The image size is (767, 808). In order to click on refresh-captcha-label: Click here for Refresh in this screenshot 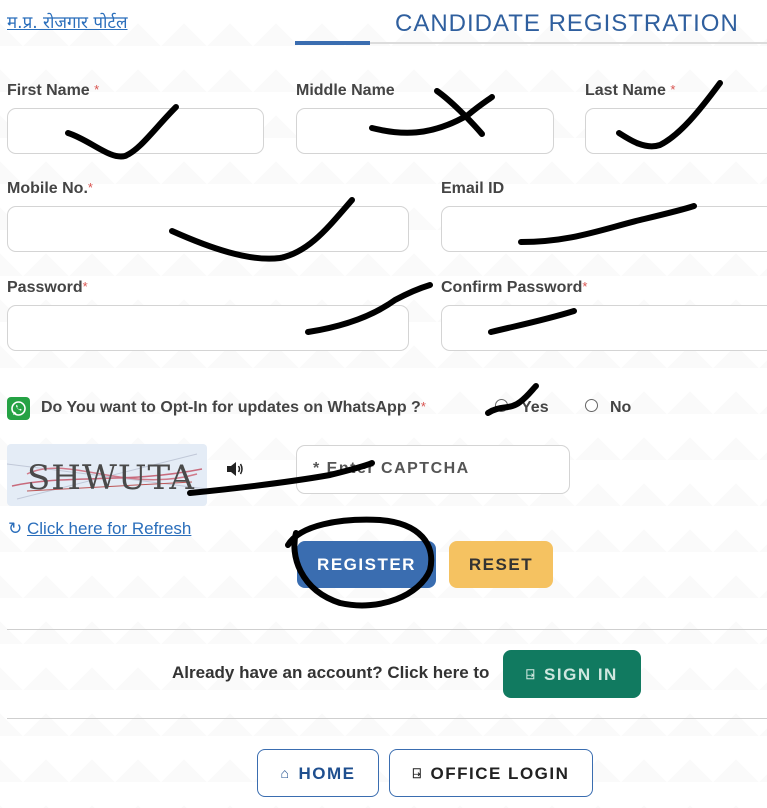, I will do `click(109, 528)`.